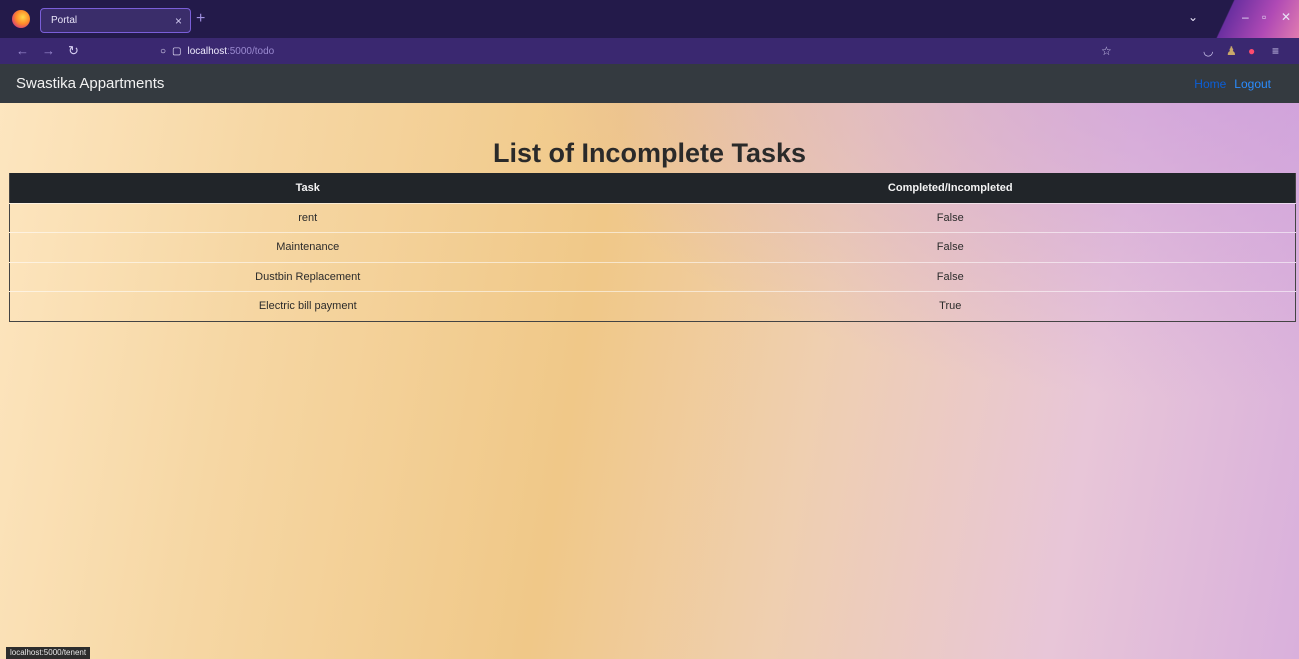 The image size is (1299, 659). Describe the element at coordinates (307, 188) in the screenshot. I see `column-header-task: Task` at that location.